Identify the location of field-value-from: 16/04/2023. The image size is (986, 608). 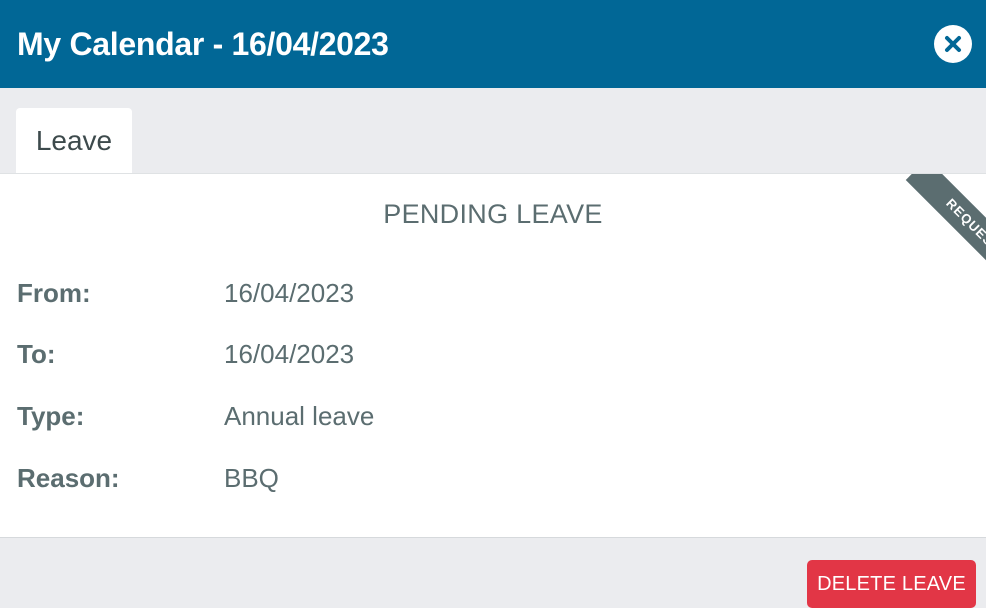
(289, 293).